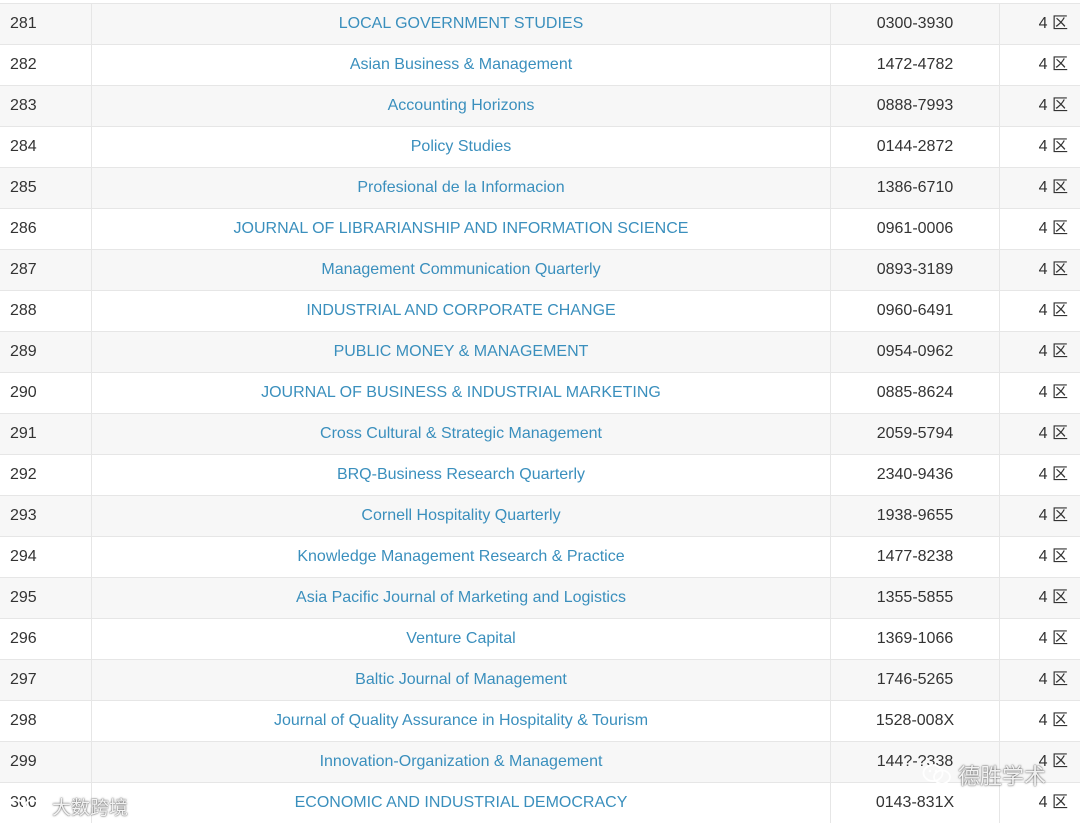 The height and width of the screenshot is (826, 1080). I want to click on rank-cell: 281, so click(46, 24).